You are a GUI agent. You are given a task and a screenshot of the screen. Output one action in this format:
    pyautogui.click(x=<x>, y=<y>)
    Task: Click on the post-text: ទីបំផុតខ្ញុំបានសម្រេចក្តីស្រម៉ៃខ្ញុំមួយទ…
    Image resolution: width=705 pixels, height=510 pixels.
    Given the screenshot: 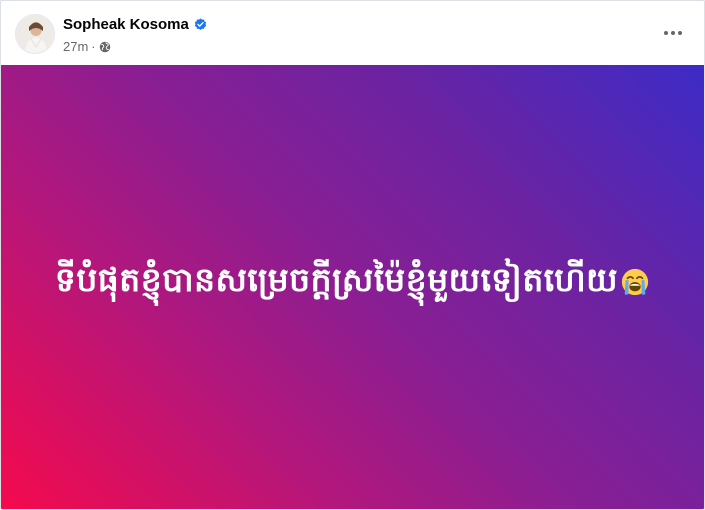 What is the action you would take?
    pyautogui.click(x=336, y=279)
    